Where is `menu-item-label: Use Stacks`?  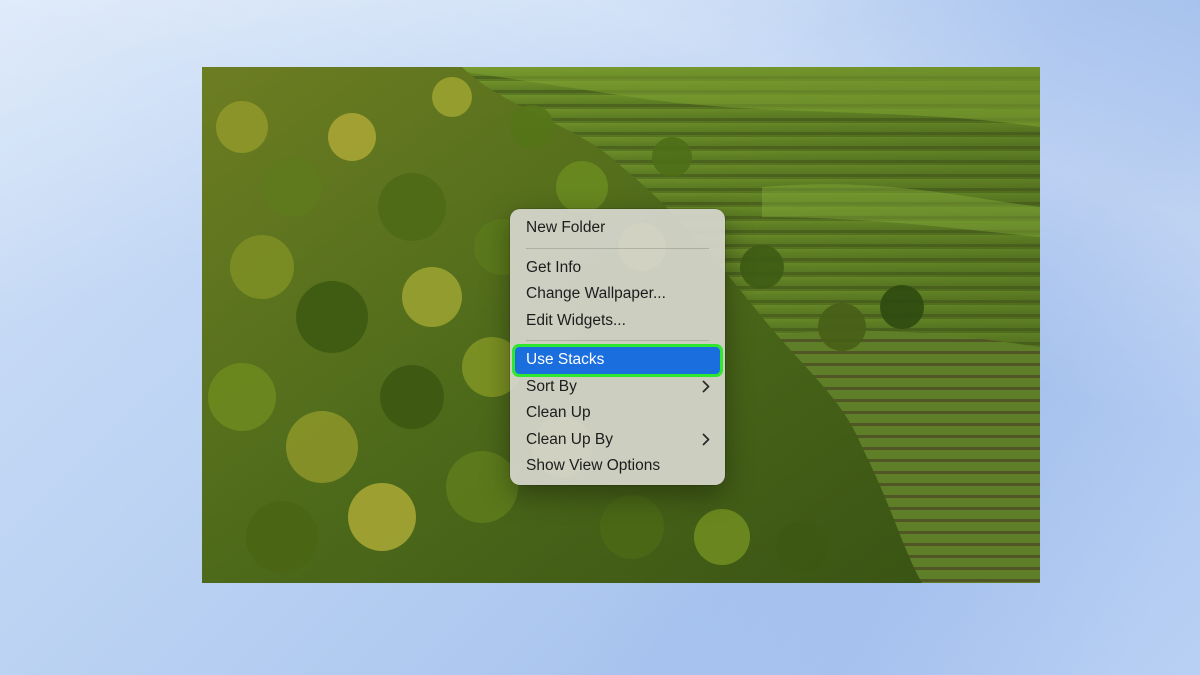 menu-item-label: Use Stacks is located at coordinates (565, 359).